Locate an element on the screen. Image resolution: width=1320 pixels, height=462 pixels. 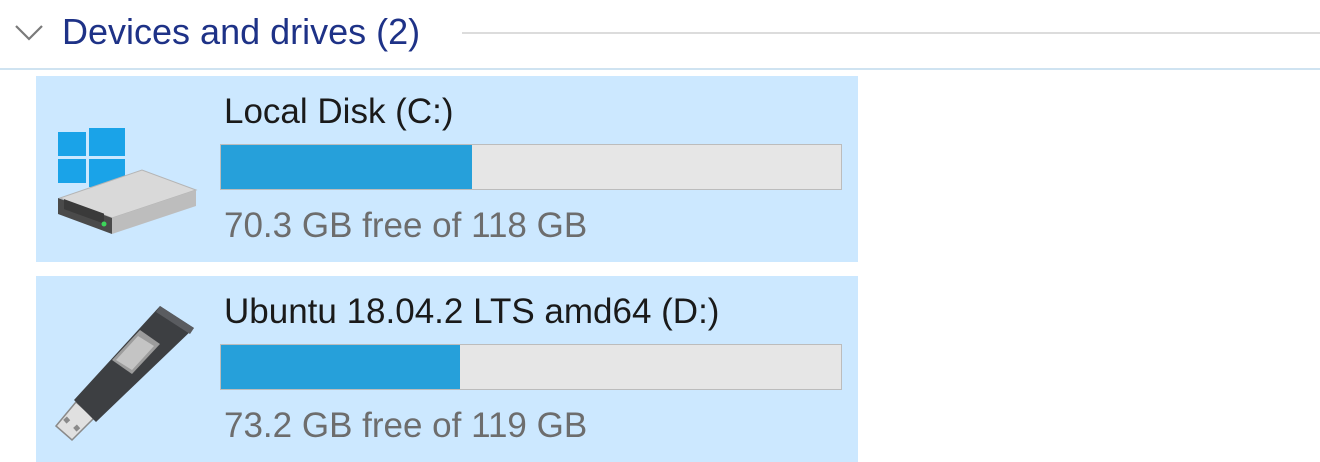
chevron-down-icon is located at coordinates (29, 32).